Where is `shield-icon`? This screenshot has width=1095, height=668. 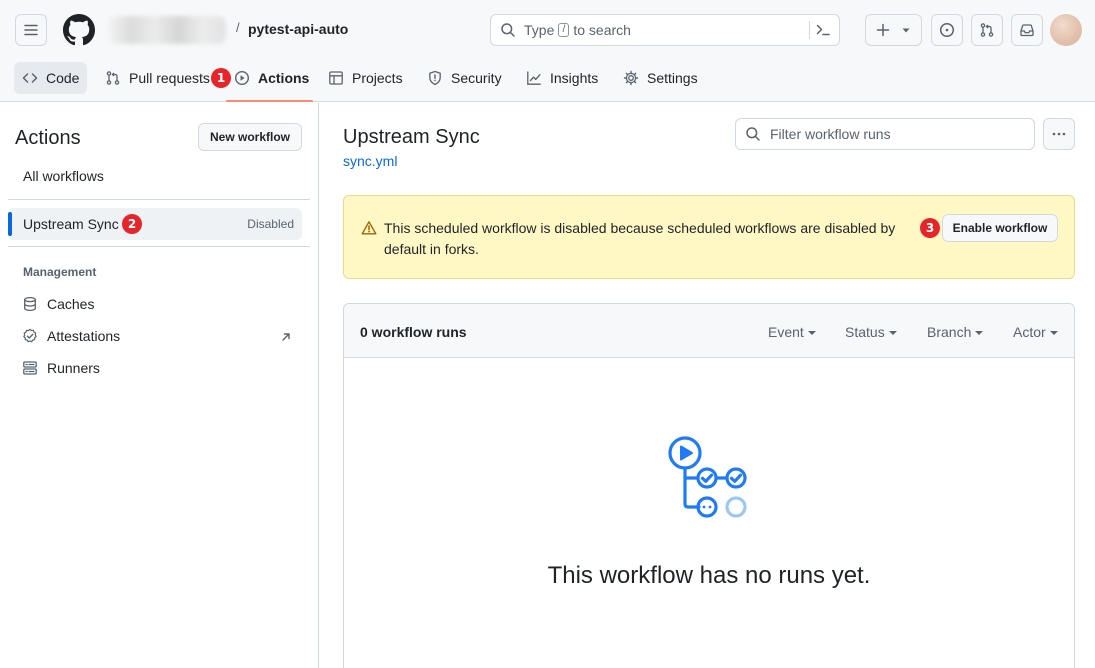
shield-icon is located at coordinates (435, 78).